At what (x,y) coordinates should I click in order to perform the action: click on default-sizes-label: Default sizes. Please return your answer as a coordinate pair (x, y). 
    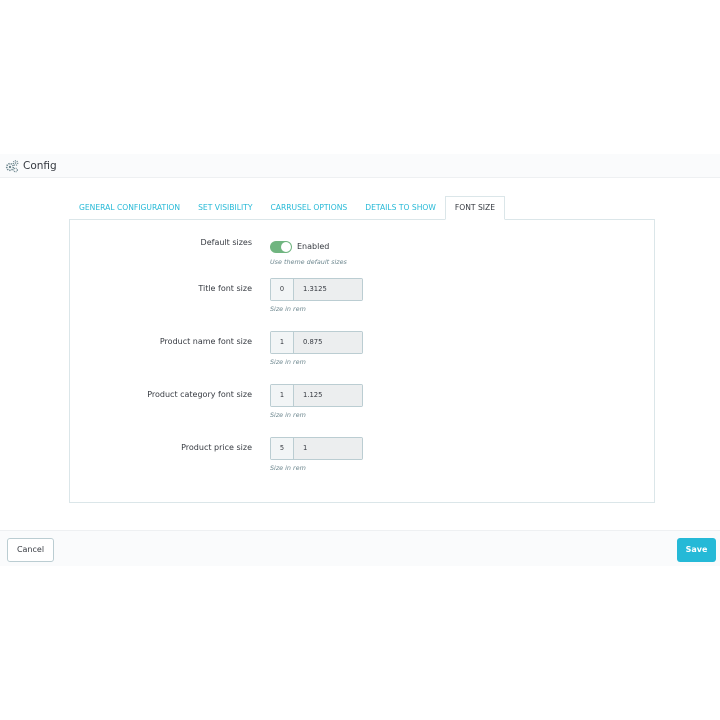
    Looking at the image, I should click on (226, 242).